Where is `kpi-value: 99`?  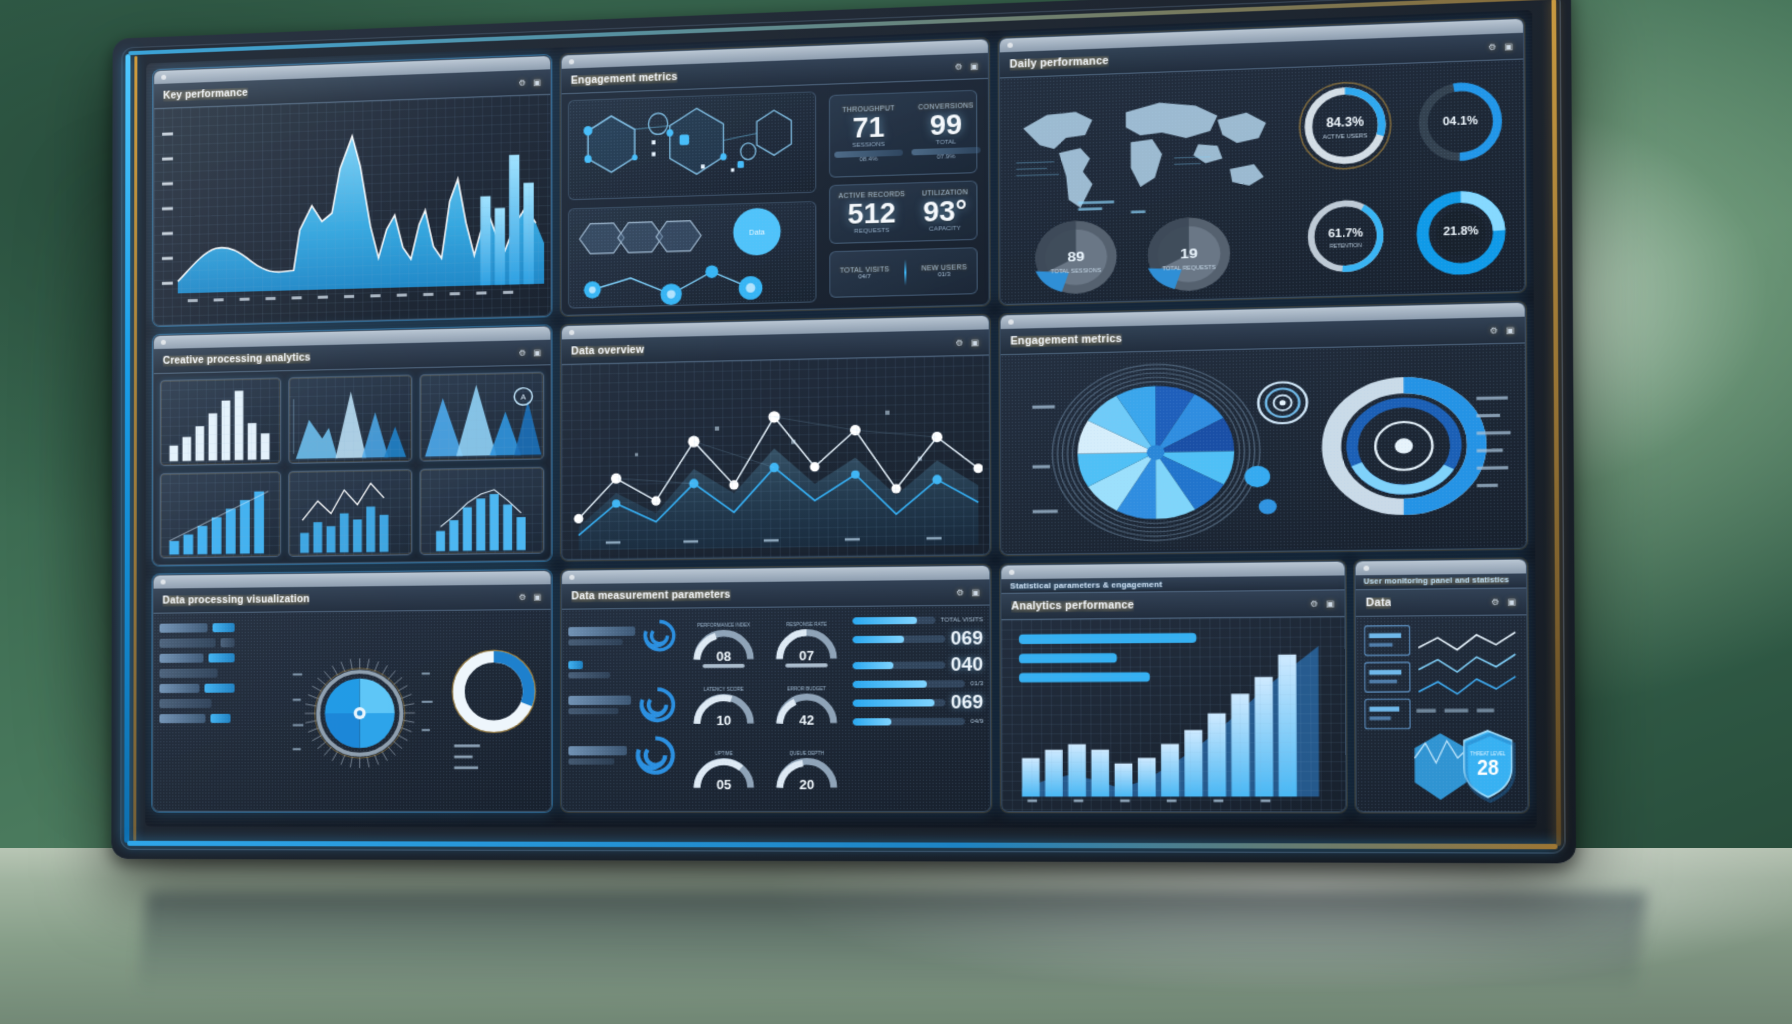 kpi-value: 99 is located at coordinates (946, 125).